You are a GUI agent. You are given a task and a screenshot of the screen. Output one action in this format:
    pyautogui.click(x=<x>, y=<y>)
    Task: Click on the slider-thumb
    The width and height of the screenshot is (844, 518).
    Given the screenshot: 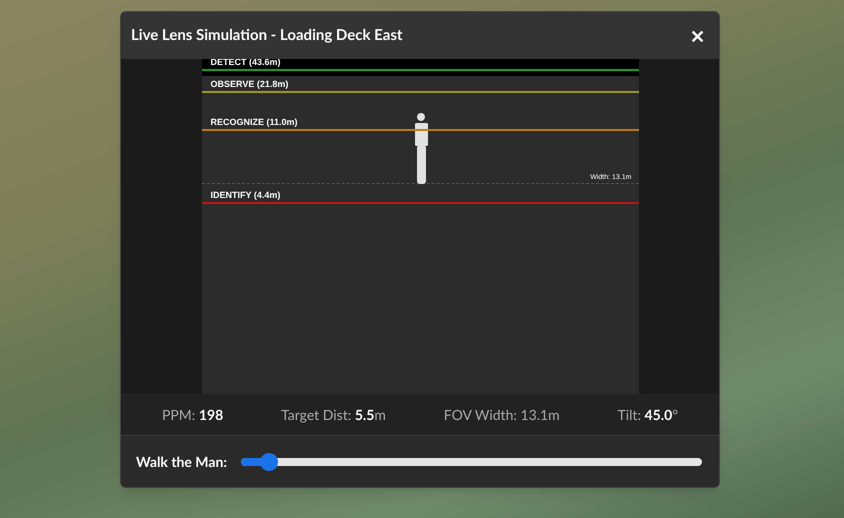 What is the action you would take?
    pyautogui.click(x=269, y=461)
    